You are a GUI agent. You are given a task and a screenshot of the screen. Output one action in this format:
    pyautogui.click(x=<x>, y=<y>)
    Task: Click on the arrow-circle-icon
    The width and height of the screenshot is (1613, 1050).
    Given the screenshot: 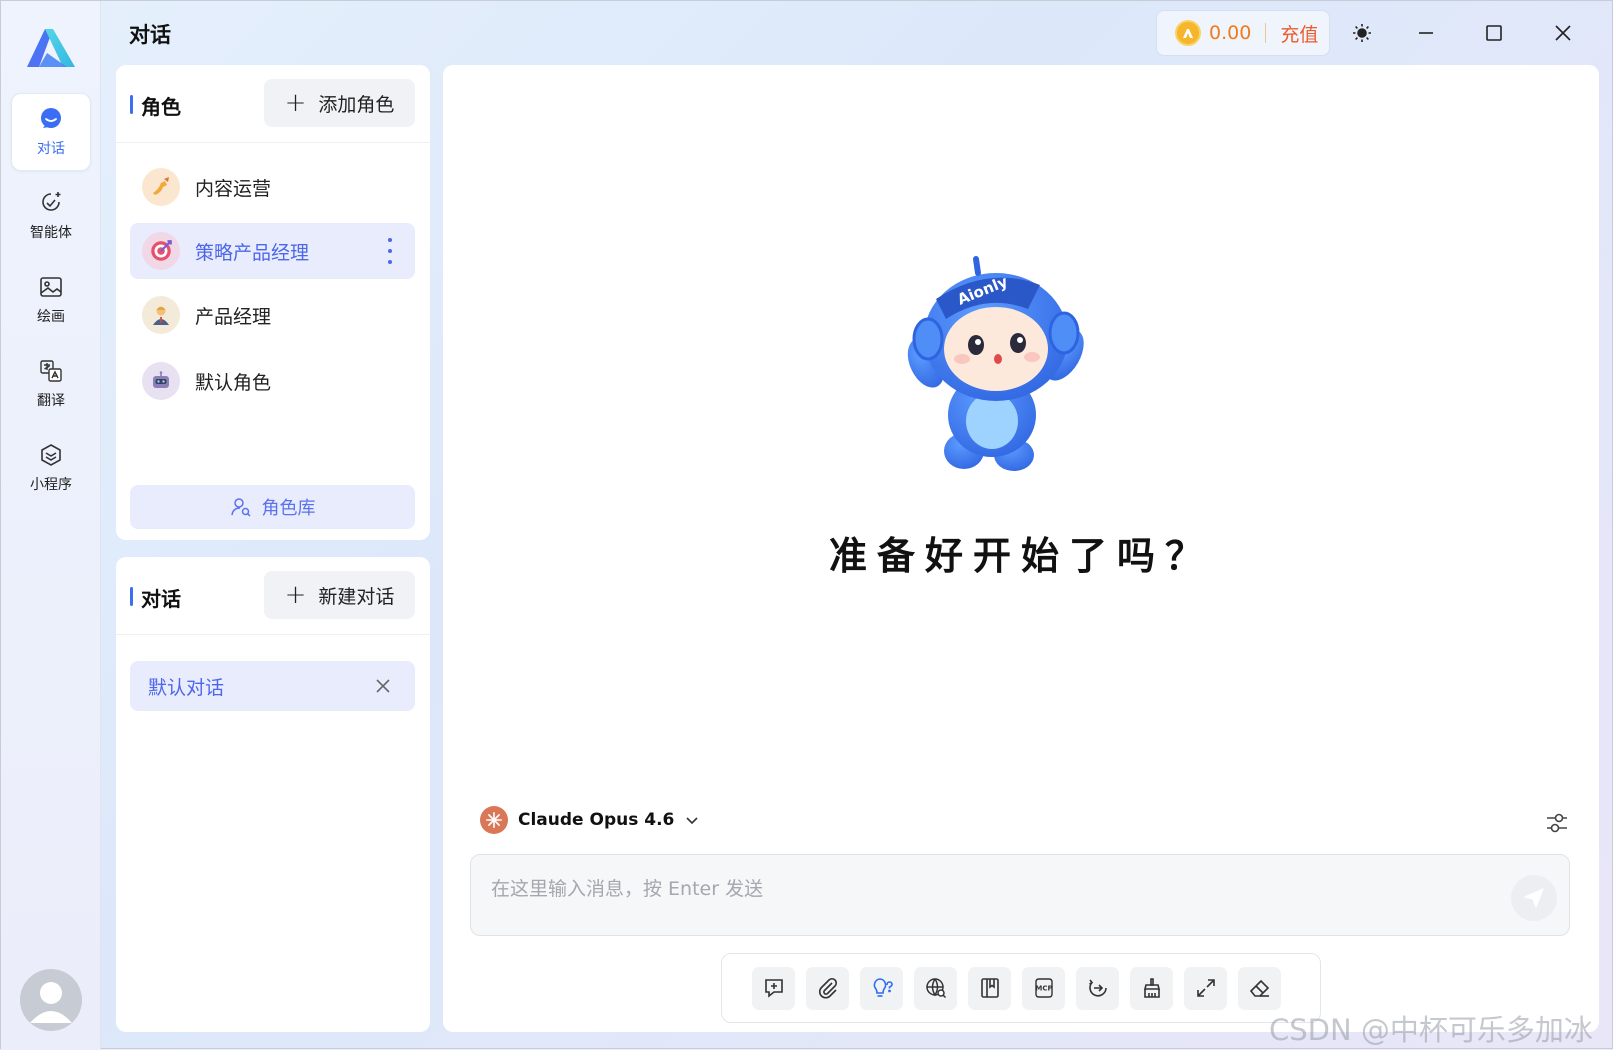 What is the action you would take?
    pyautogui.click(x=1097, y=988)
    